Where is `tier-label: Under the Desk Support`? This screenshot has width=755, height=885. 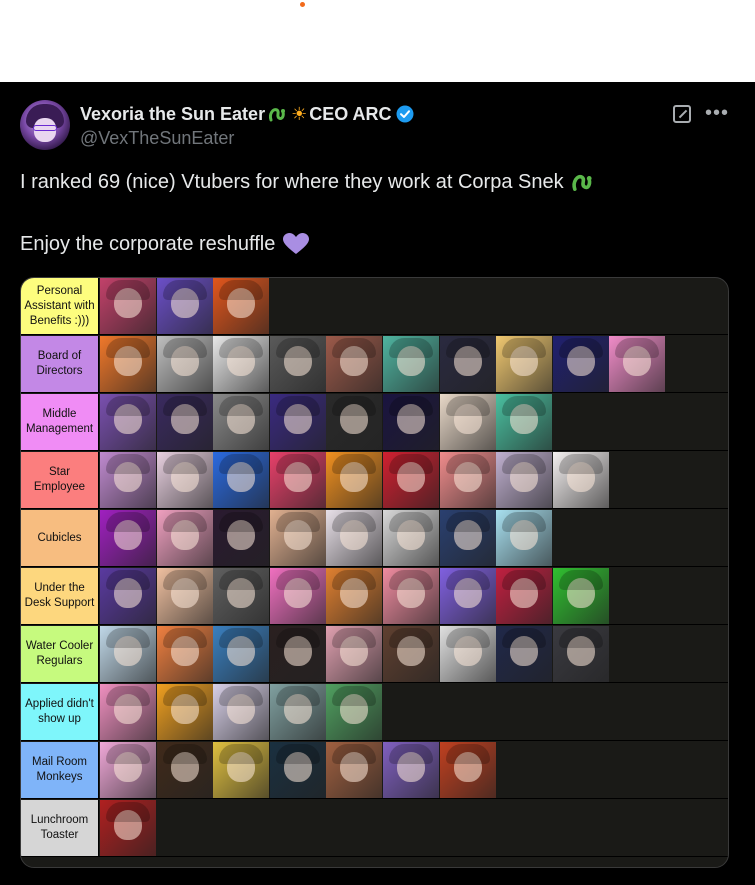 tier-label: Under the Desk Support is located at coordinates (60, 596).